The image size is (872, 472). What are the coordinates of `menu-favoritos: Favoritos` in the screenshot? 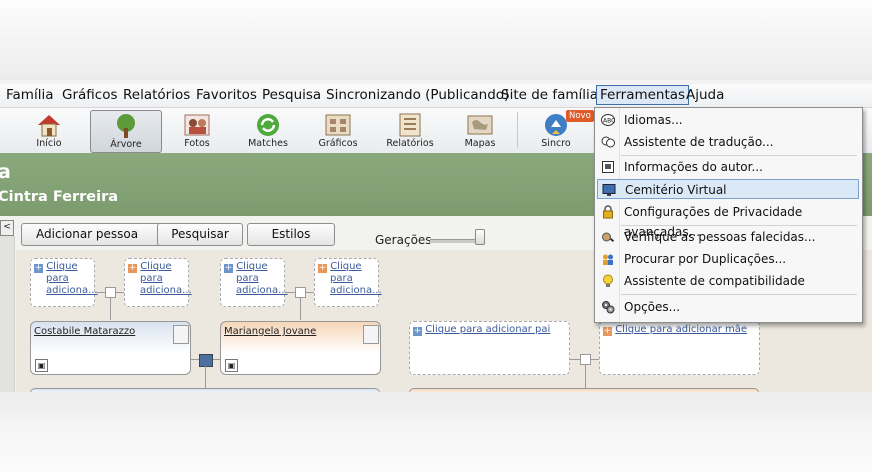 It's located at (226, 95).